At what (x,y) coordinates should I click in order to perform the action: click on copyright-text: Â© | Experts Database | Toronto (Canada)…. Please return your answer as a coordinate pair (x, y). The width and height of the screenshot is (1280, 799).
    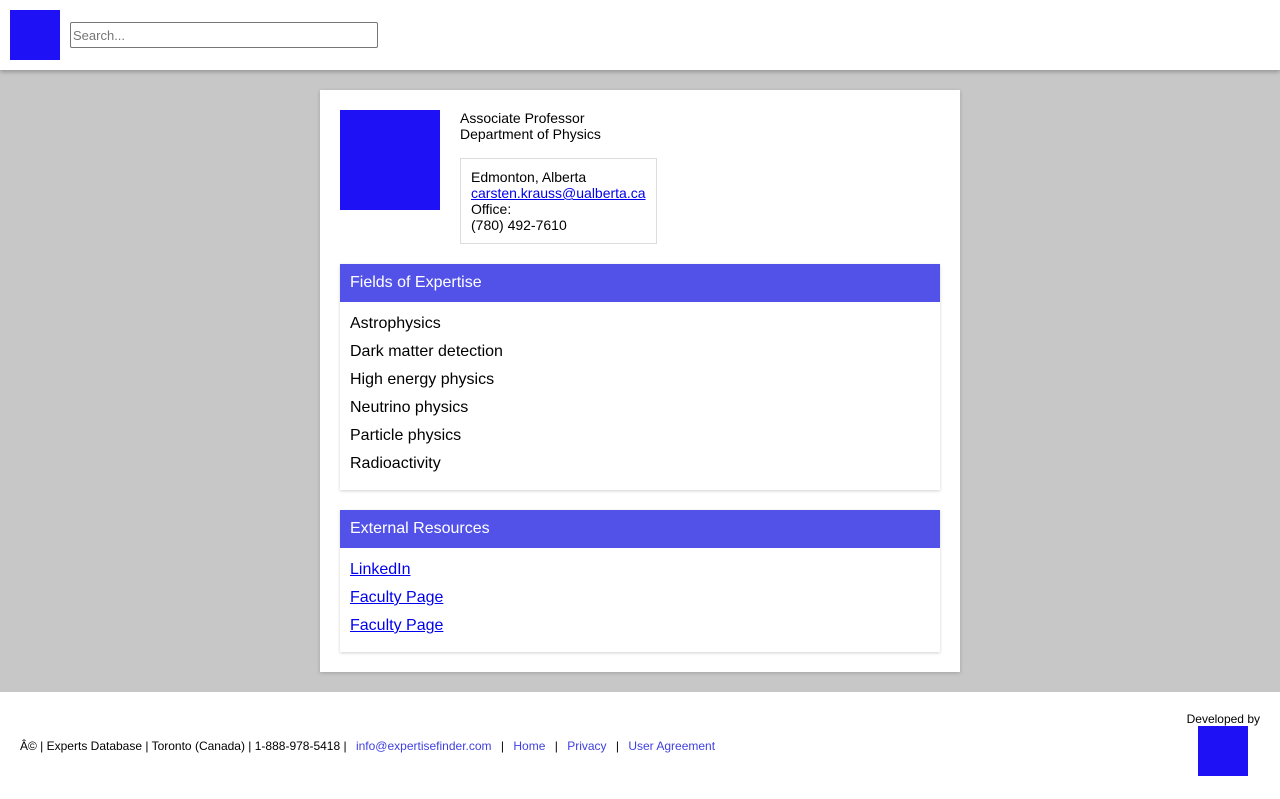
    Looking at the image, I should click on (183, 746).